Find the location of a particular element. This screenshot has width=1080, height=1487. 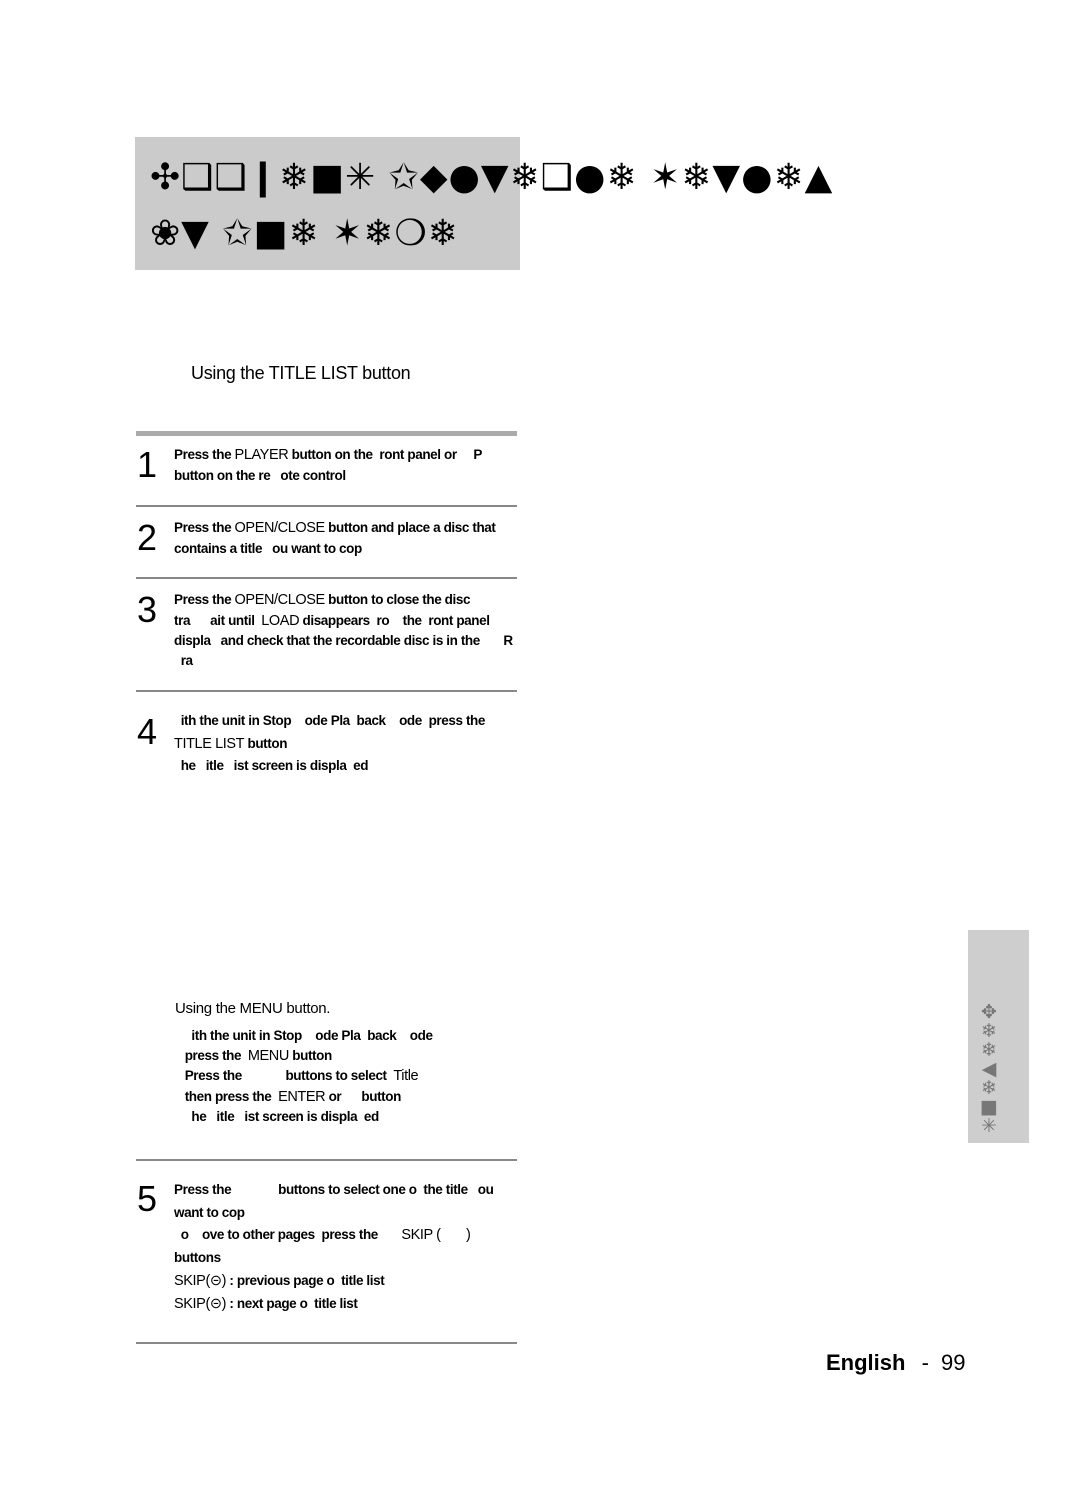

text-line: SKIP(⊝) : previous page o title list is located at coordinates (334, 1281).